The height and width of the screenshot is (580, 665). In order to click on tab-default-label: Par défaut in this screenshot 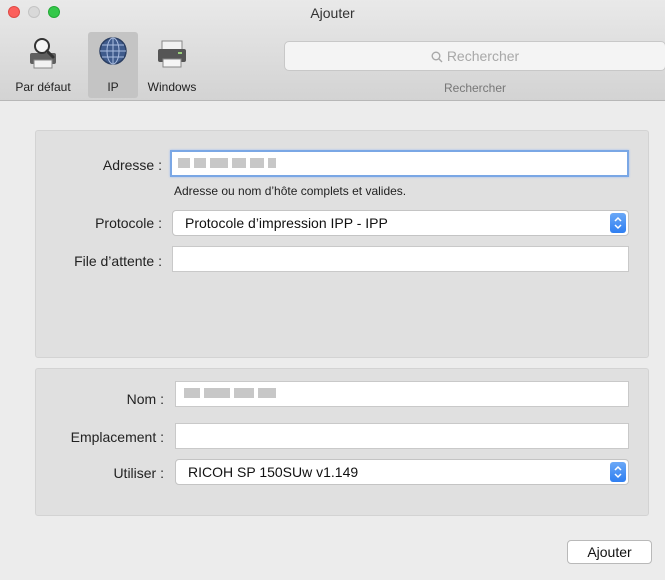, I will do `click(43, 87)`.